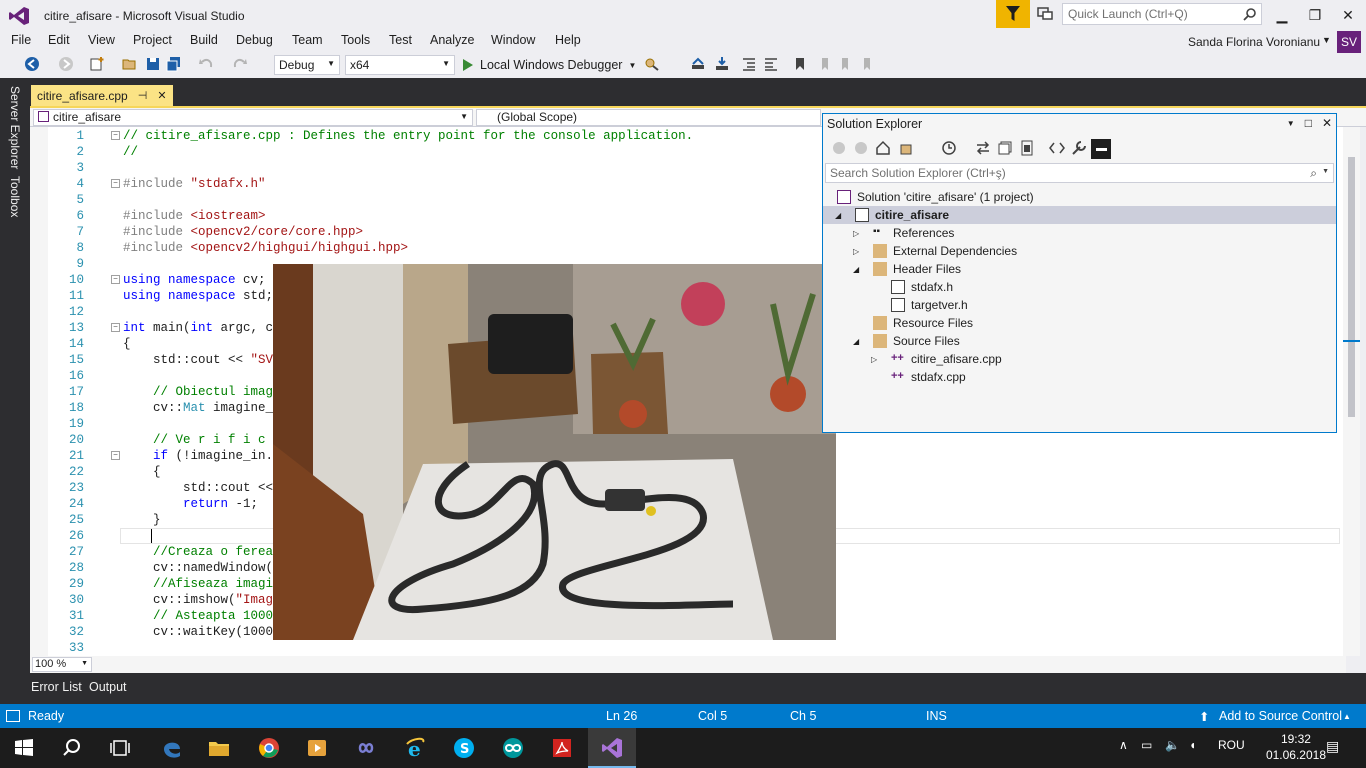 Image resolution: width=1366 pixels, height=768 pixels. What do you see at coordinates (1079, 173) in the screenshot?
I see `solution-explorer-search-input: Search Solution Explorer (Ctrl+ş) ⌕ ▼` at bounding box center [1079, 173].